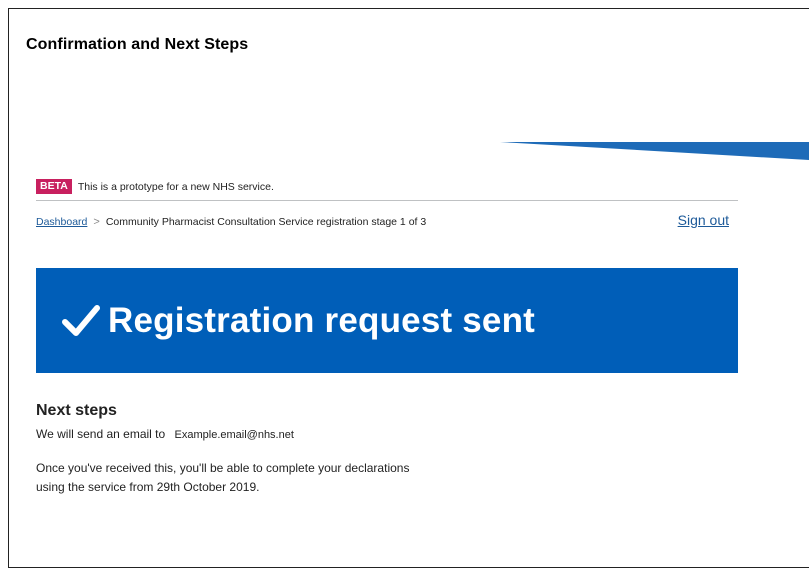 This screenshot has height=568, width=809. Describe the element at coordinates (703, 220) in the screenshot. I see `sign-out-link: Sign out` at that location.